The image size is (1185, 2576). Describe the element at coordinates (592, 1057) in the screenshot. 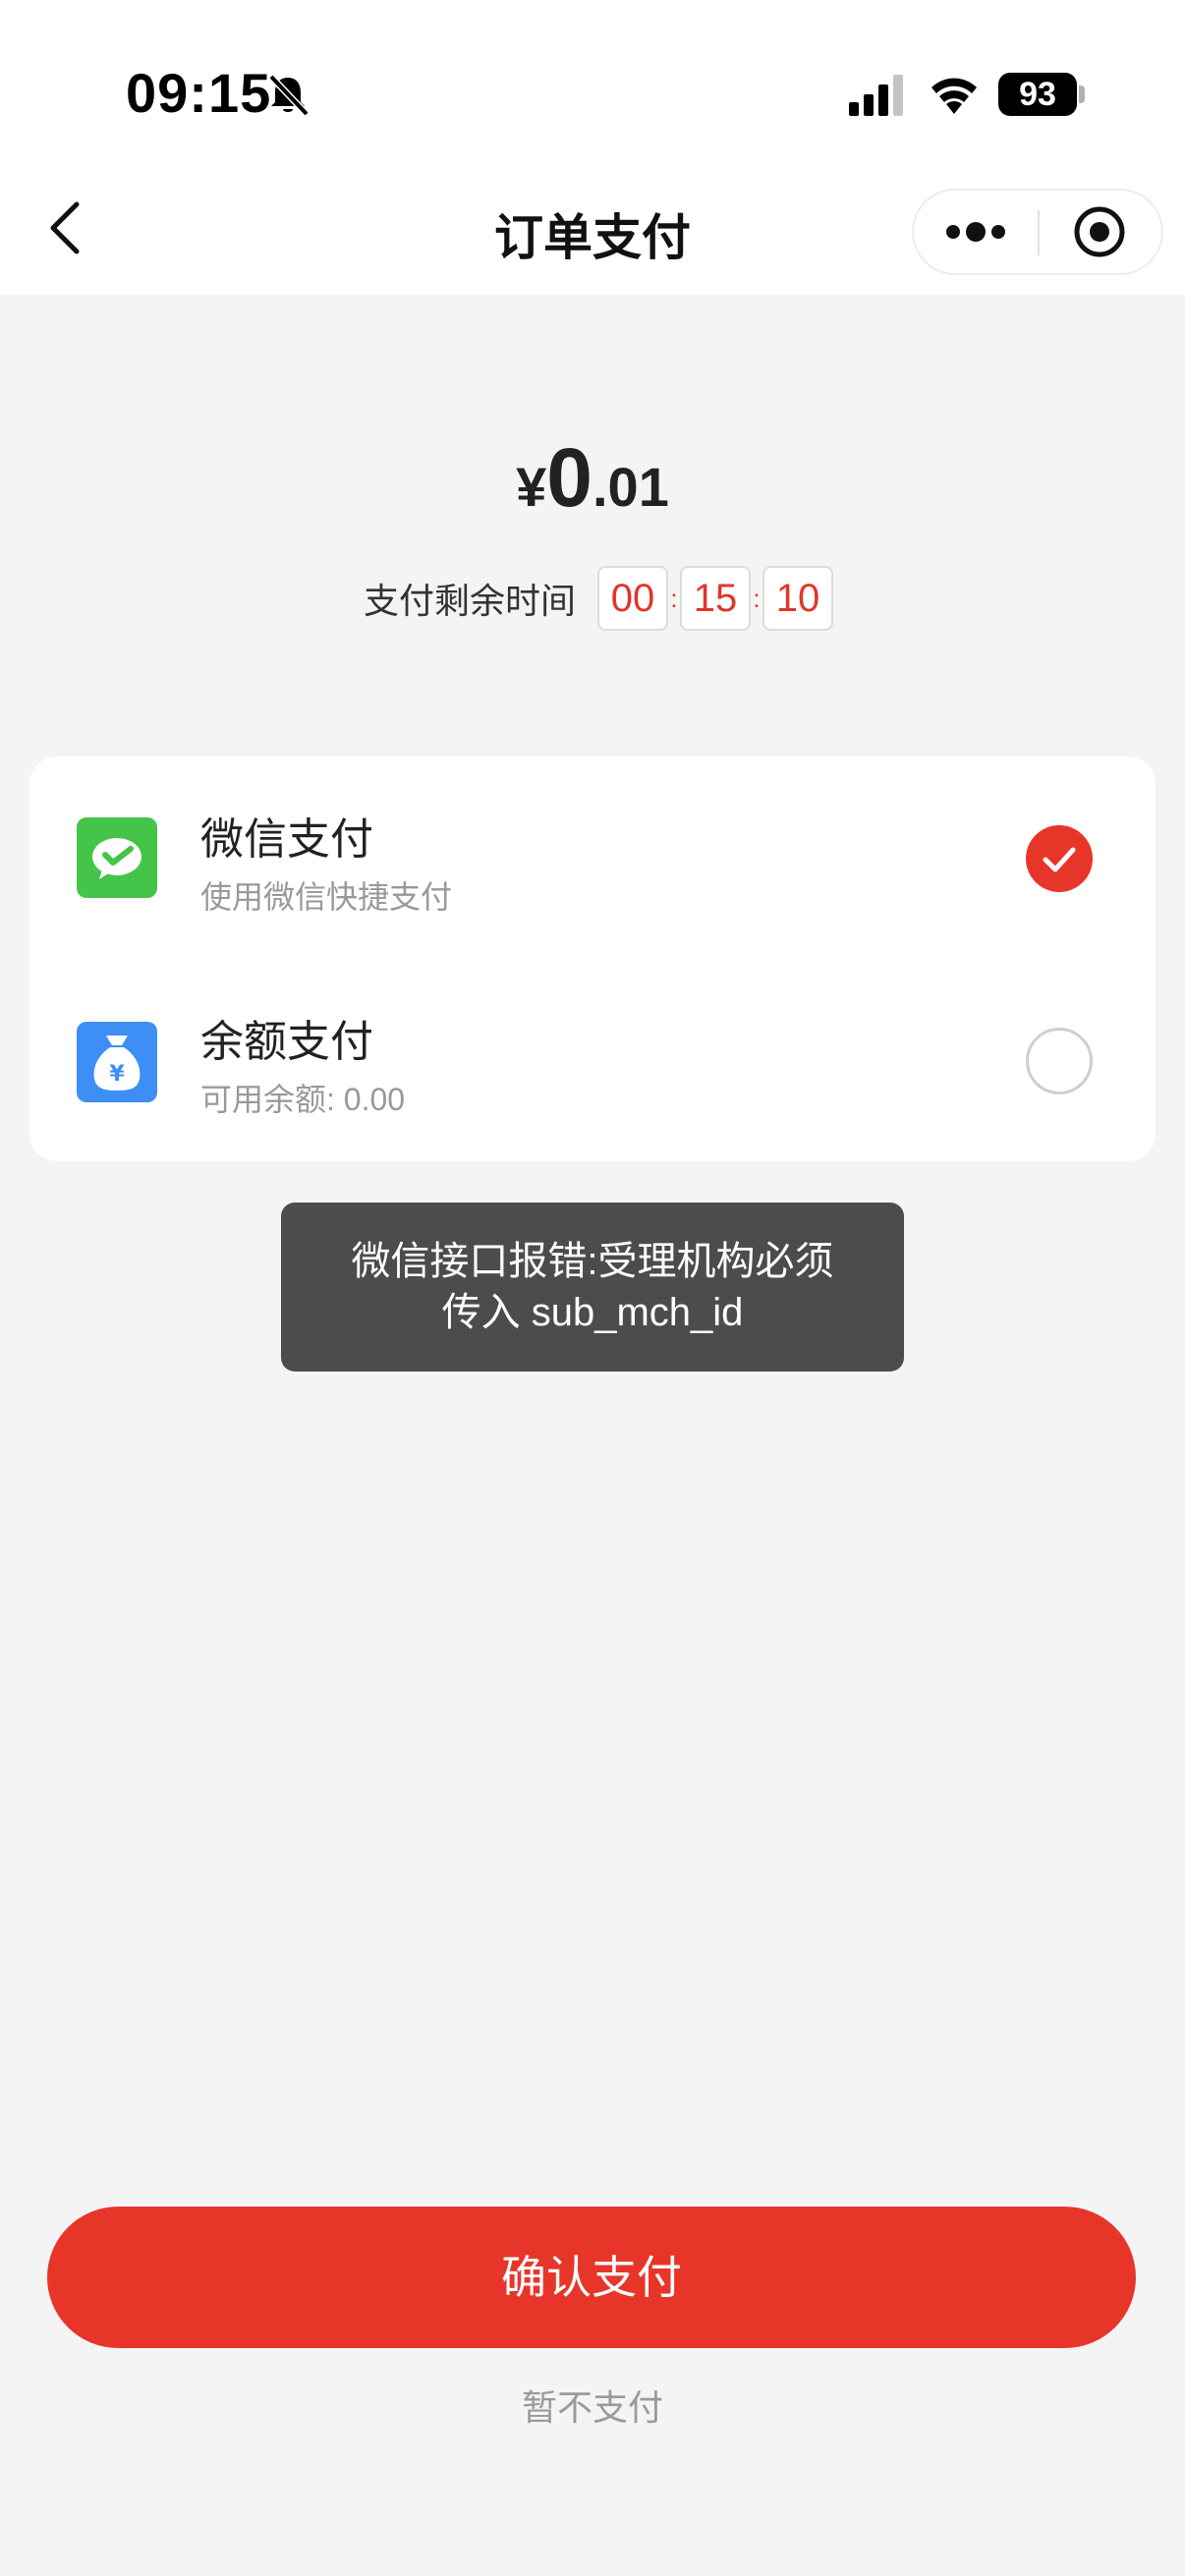

I see `payment-option-balance: ¥ 余额支付 可用余额: 0.00` at that location.